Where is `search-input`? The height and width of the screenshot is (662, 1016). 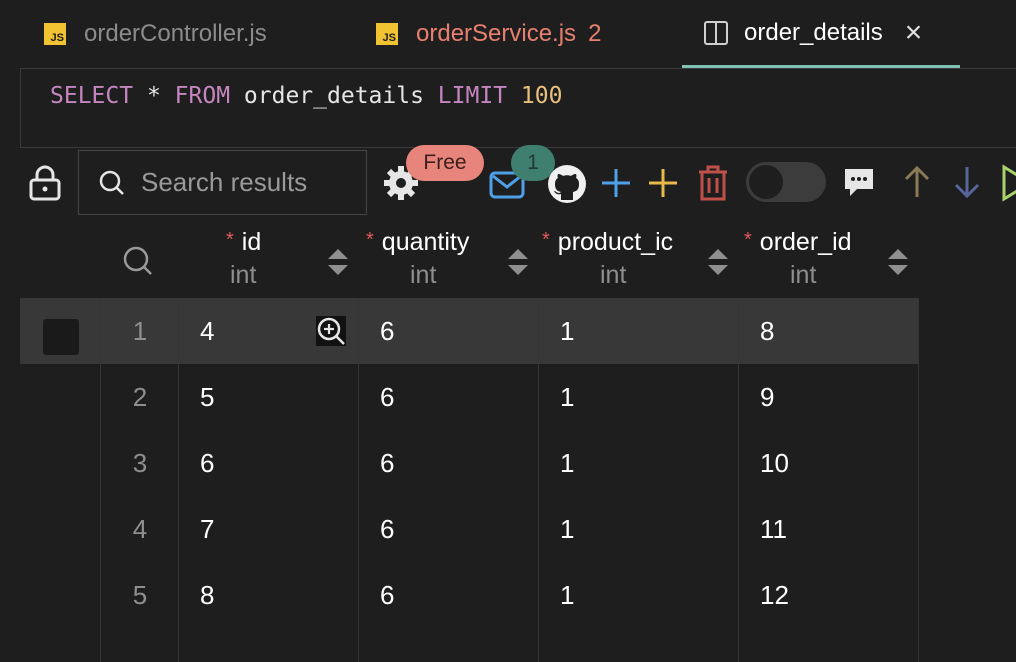 search-input is located at coordinates (241, 182).